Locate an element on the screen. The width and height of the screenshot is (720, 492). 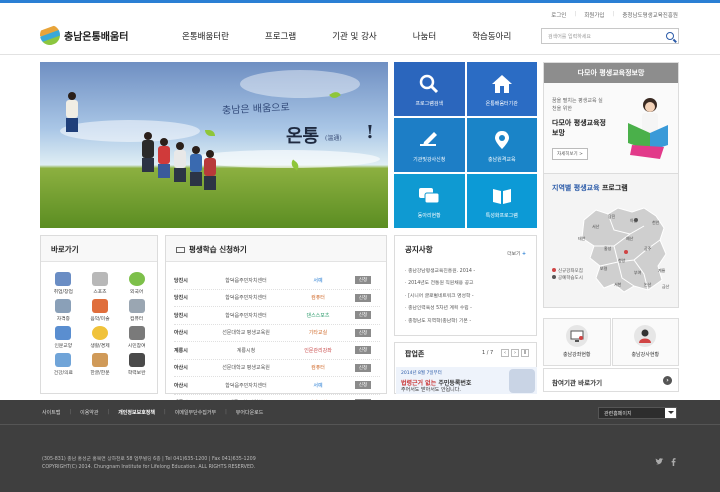
footer-link-viewer: 뷰어다운로드 is located at coordinates (250, 412).